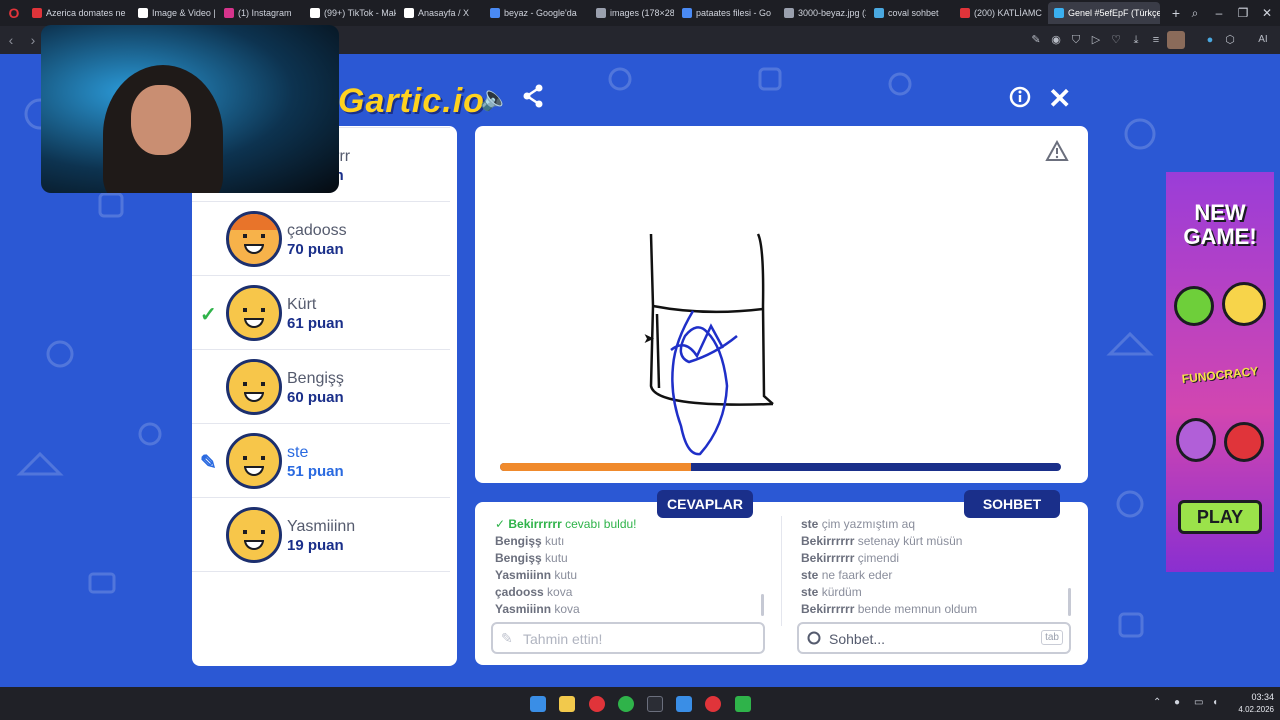  I want to click on close-icon: ✕, so click(1059, 98).